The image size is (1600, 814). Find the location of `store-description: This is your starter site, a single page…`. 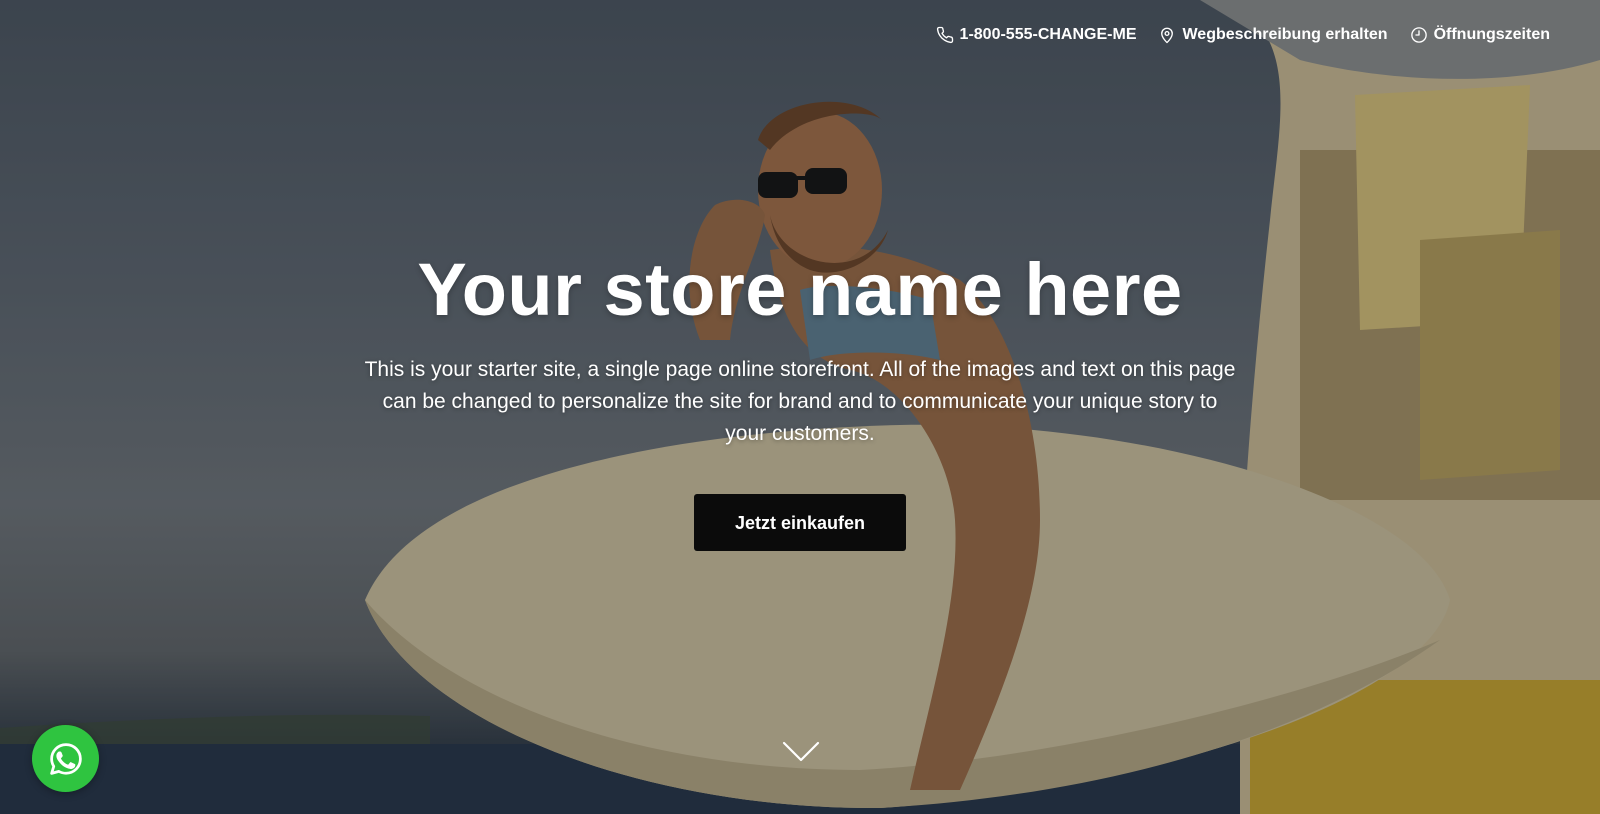

store-description: This is your starter site, a single page… is located at coordinates (800, 401).